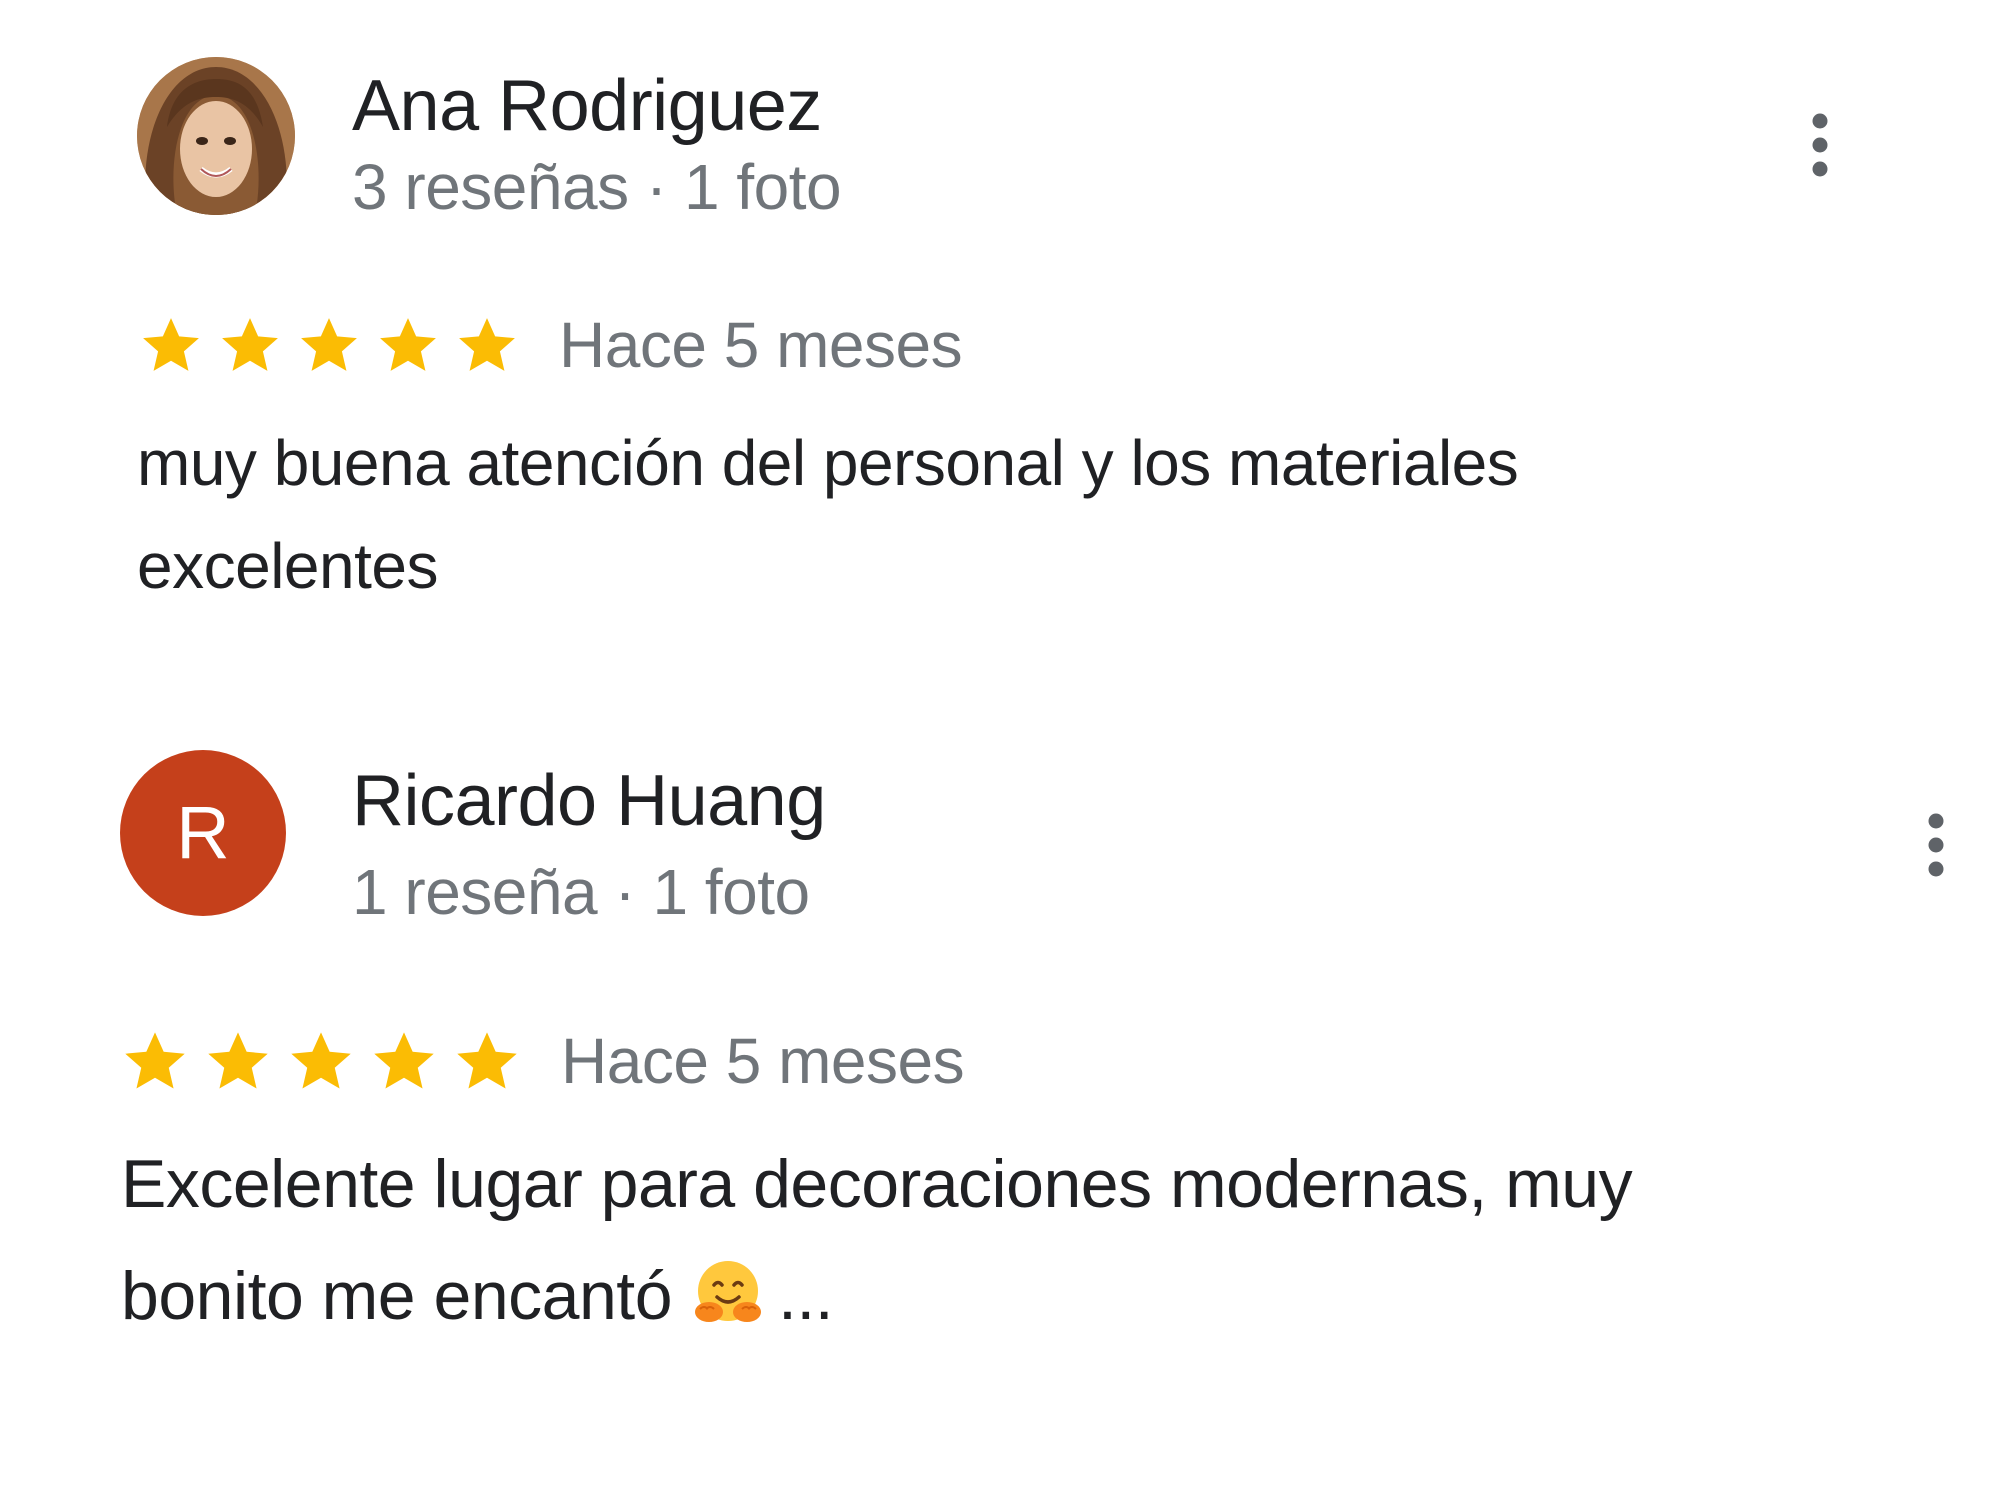 The image size is (2000, 1500). I want to click on hugging-face-emoji, so click(728, 1293).